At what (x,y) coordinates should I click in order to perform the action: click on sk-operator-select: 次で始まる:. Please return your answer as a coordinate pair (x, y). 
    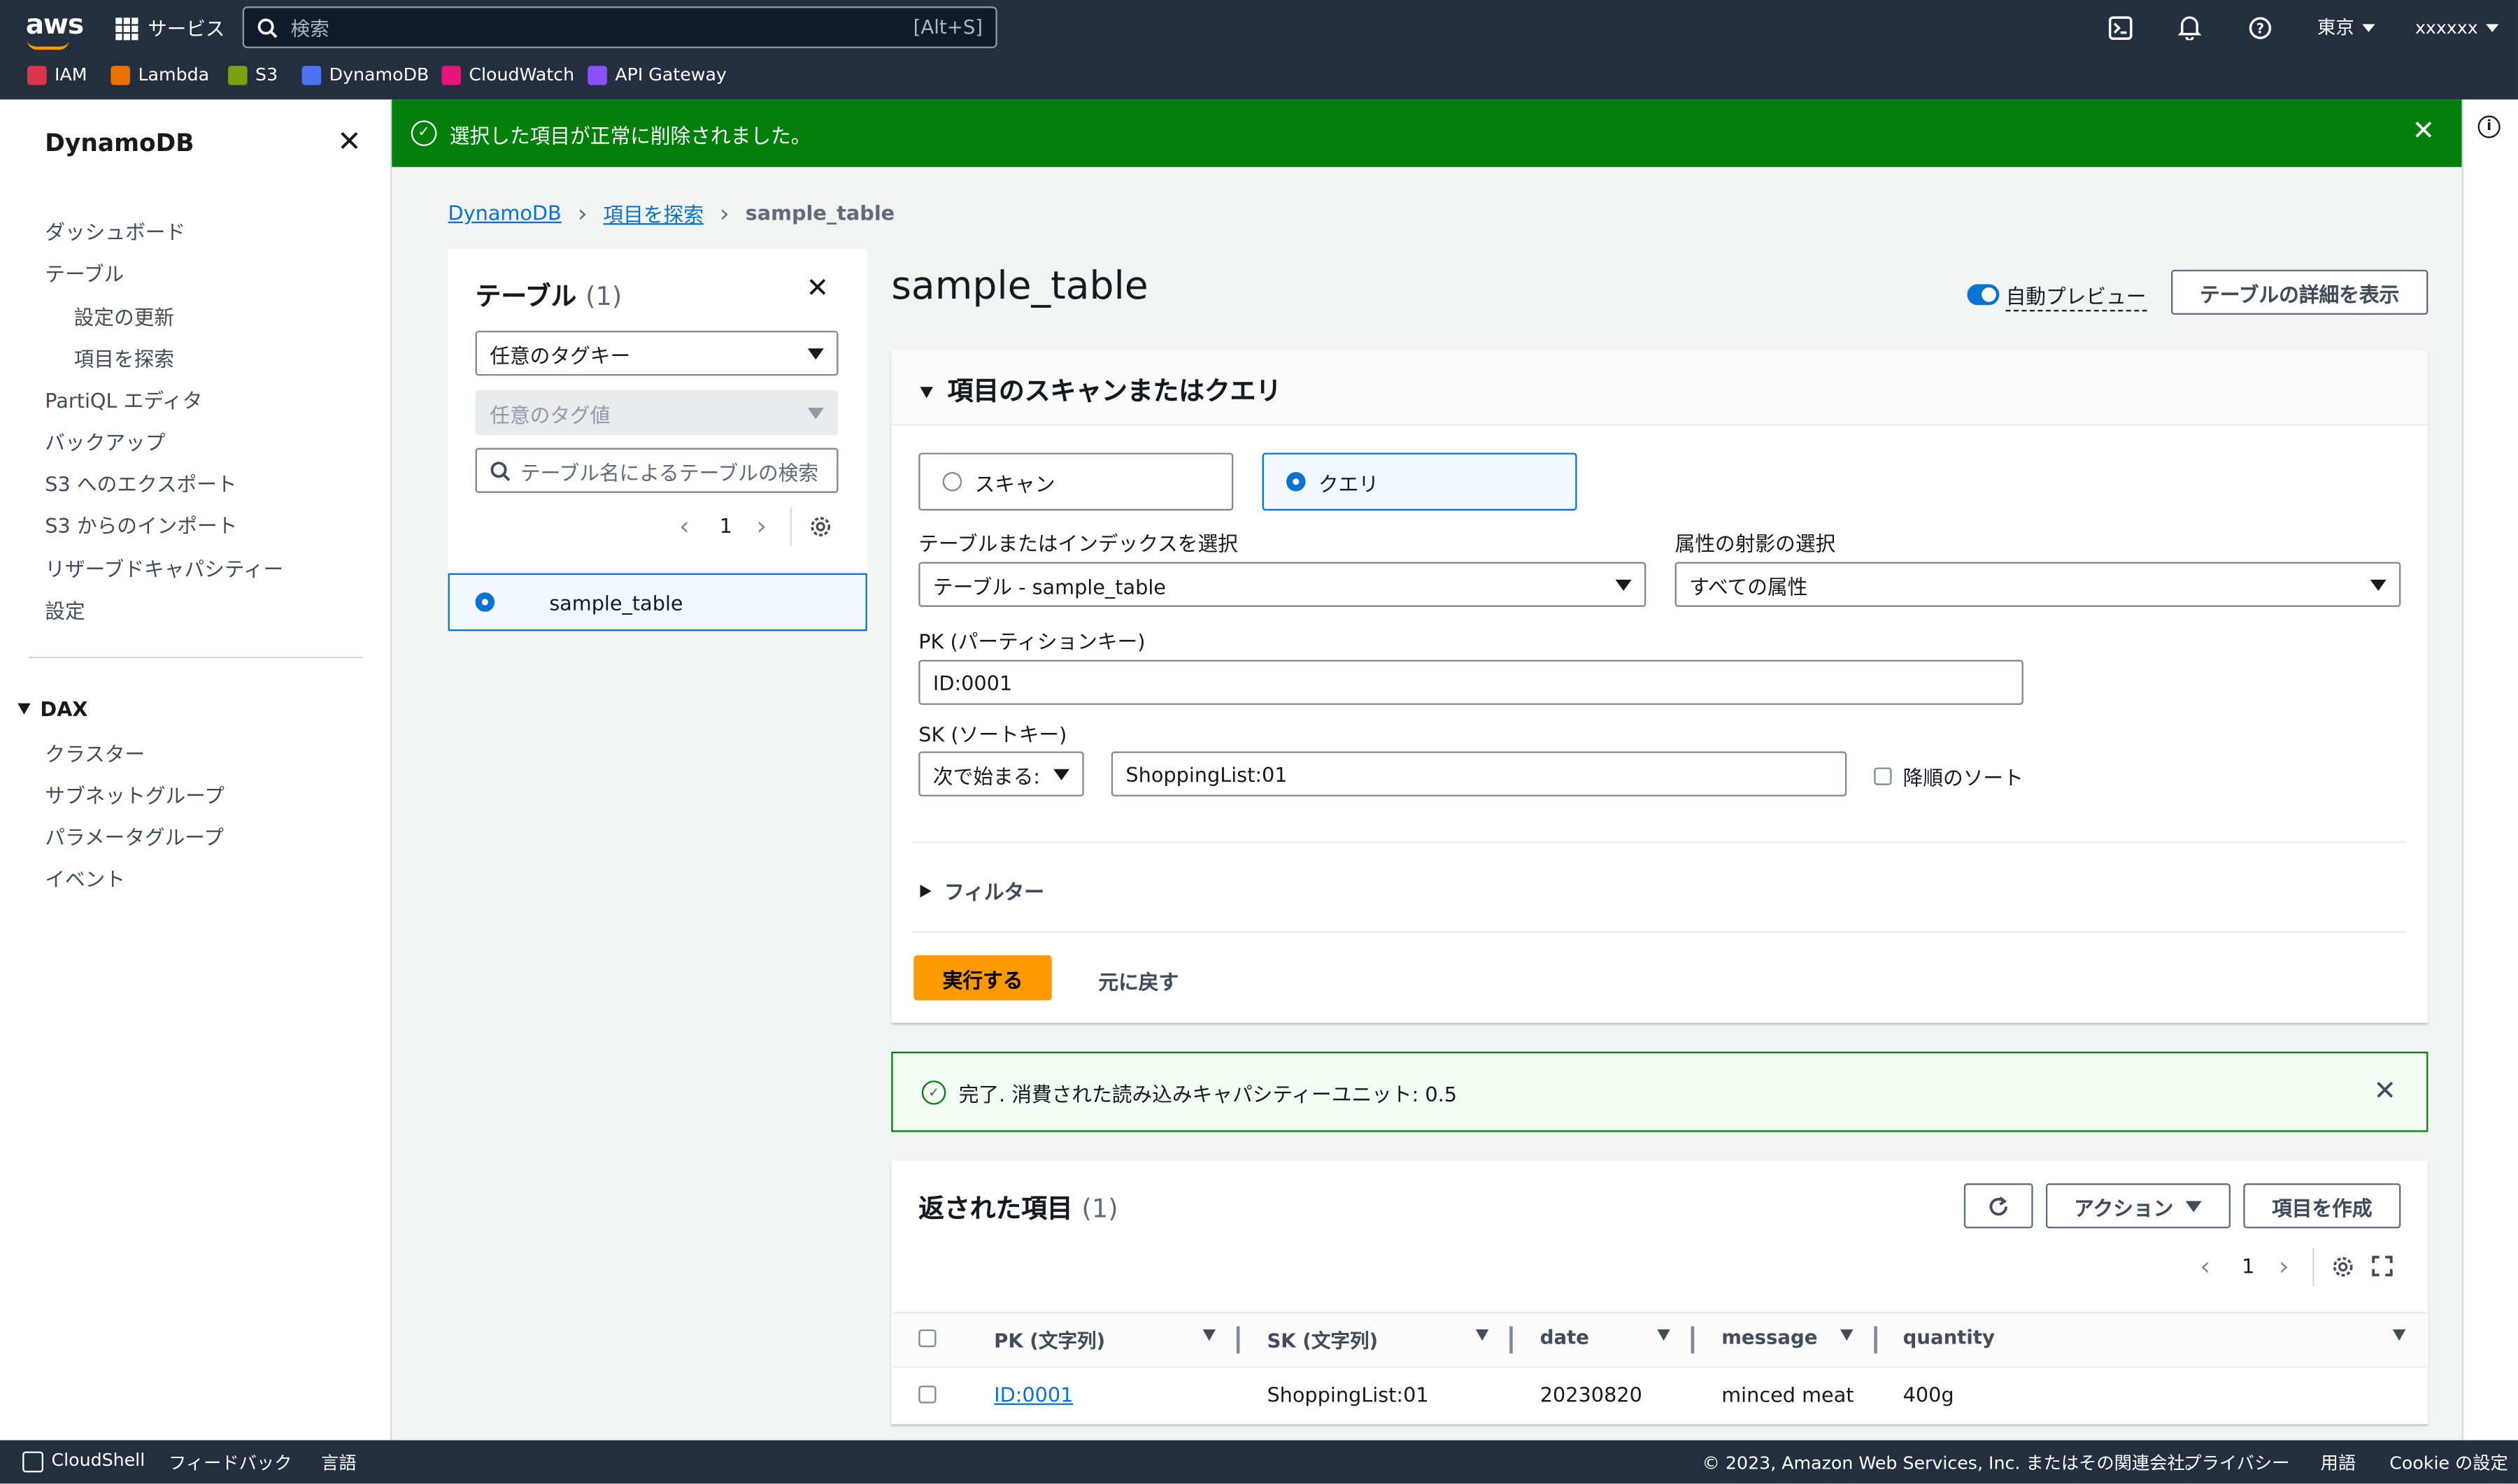
    Looking at the image, I should click on (1001, 774).